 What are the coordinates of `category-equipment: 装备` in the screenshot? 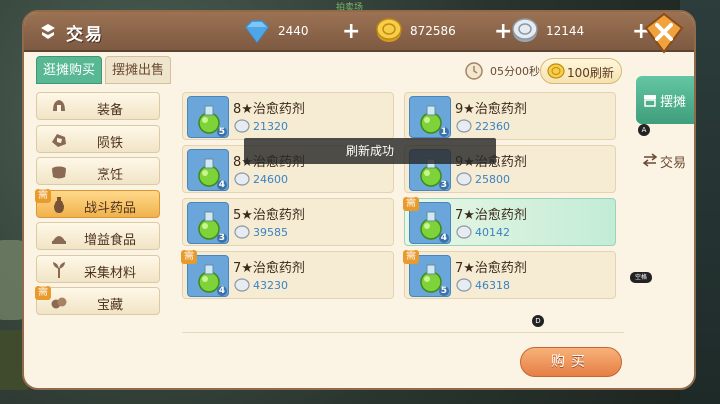 It's located at (98, 106).